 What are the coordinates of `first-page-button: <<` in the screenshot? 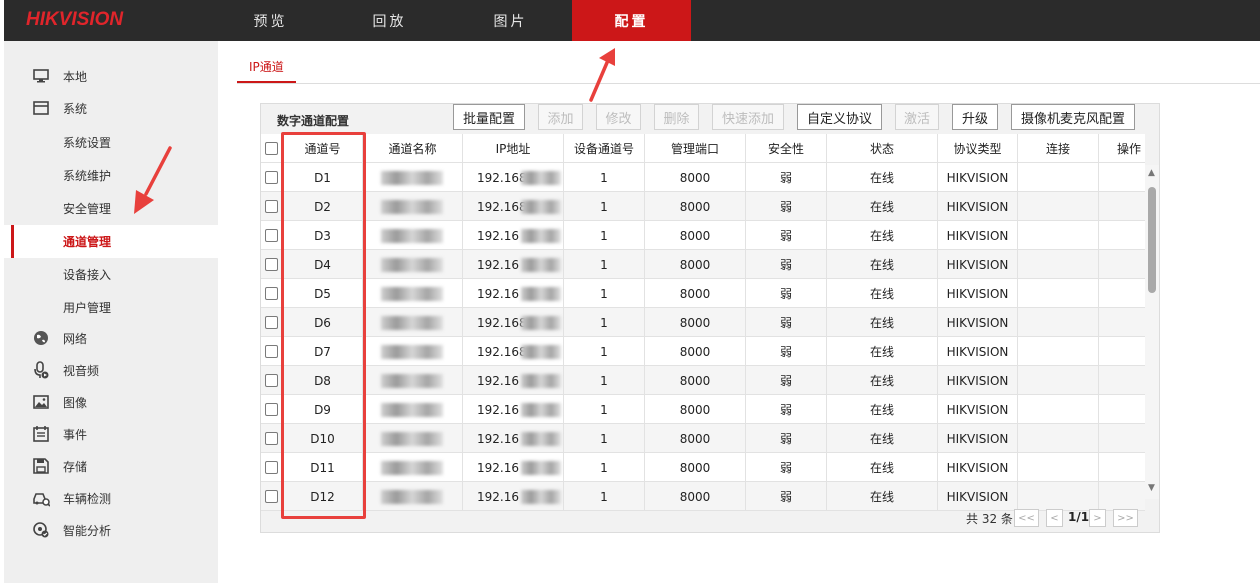 It's located at (1026, 518).